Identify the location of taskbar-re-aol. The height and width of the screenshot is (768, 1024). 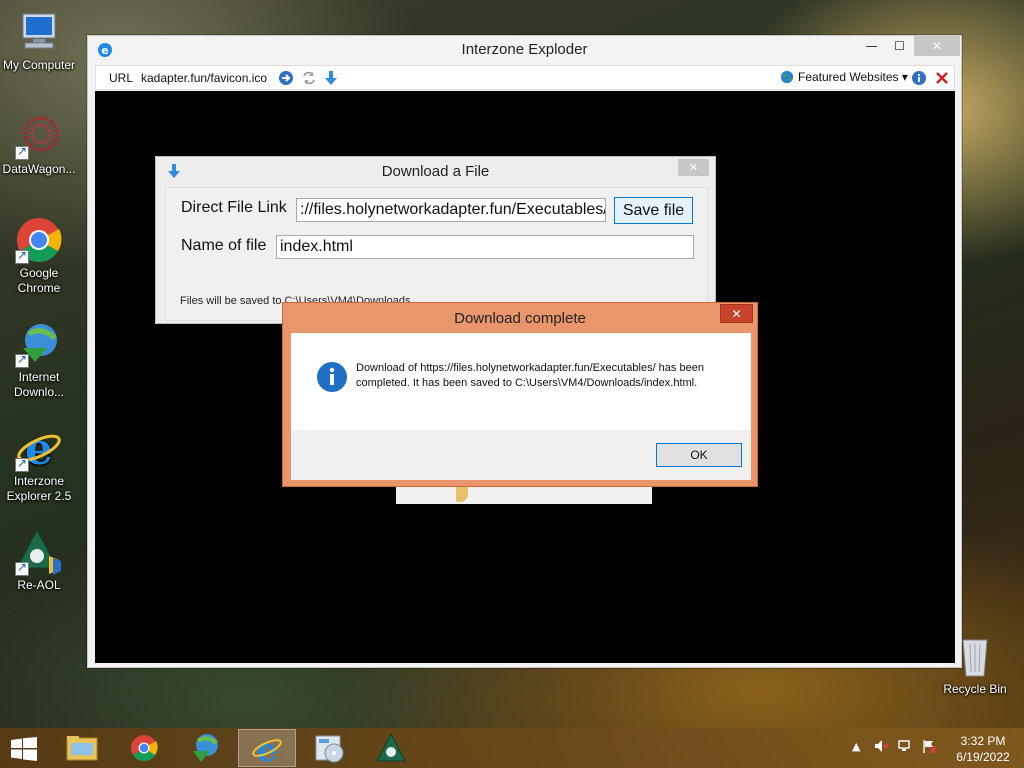
(391, 748).